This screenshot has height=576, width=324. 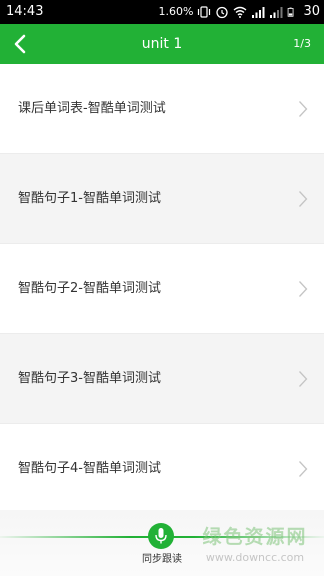 I want to click on status-bar: 14:43 1.60% 30, so click(x=162, y=12).